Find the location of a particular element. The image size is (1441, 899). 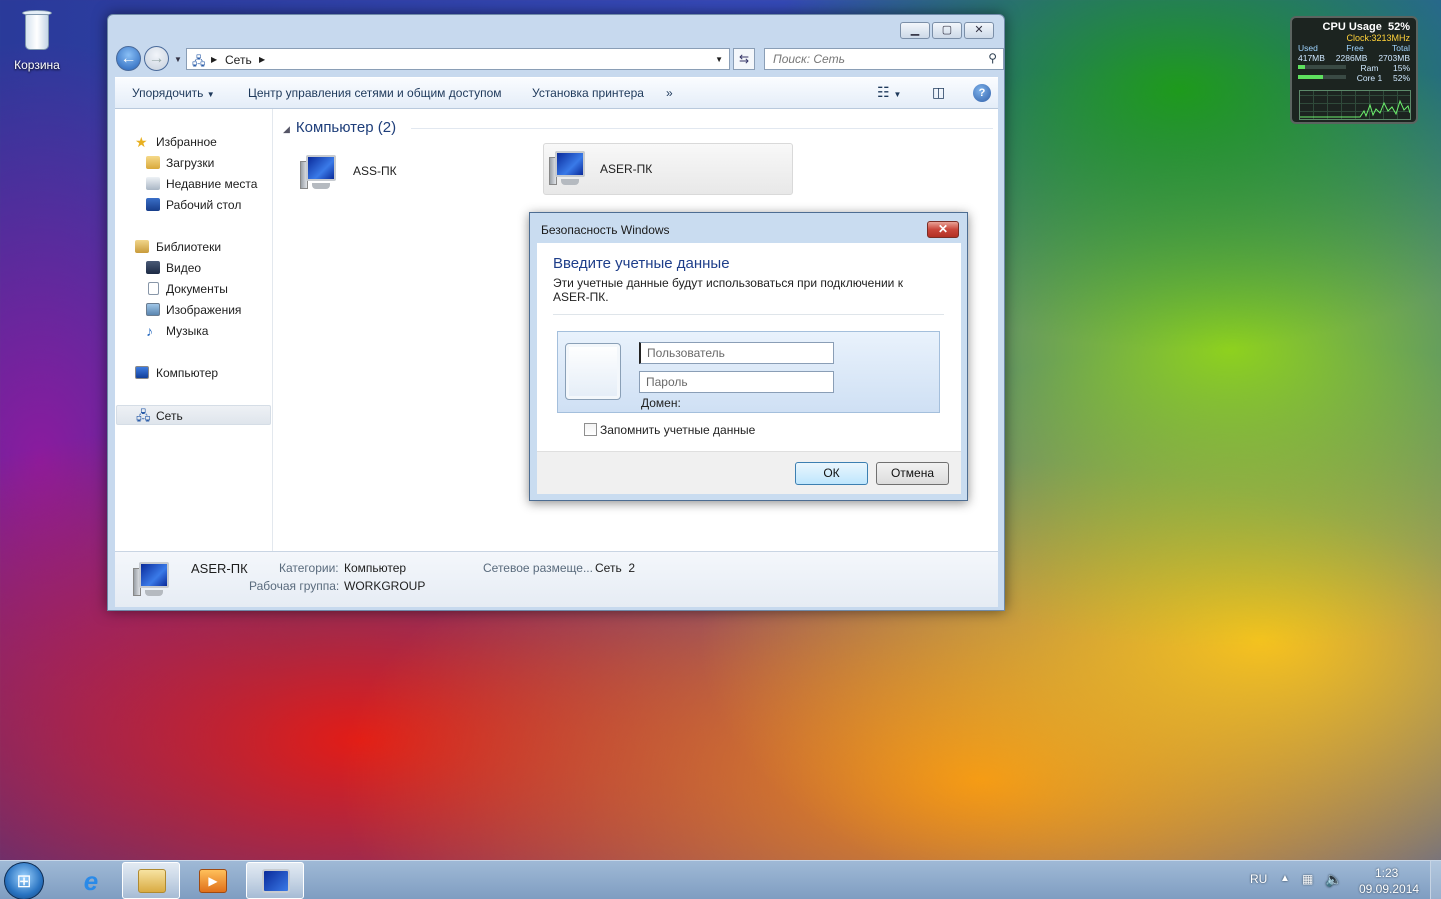

recycle-bin-label: Корзина is located at coordinates (37, 65).